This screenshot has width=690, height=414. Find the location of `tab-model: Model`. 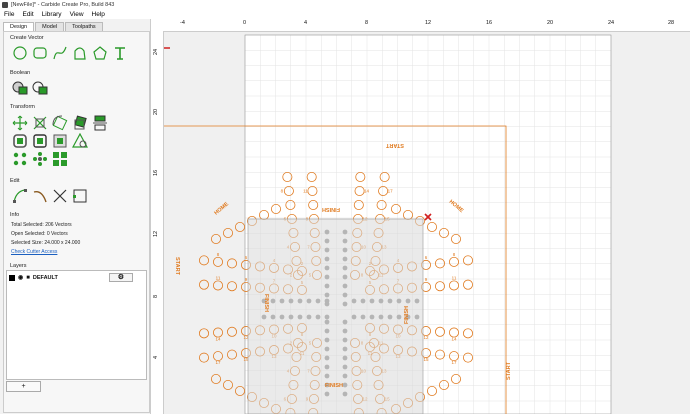

tab-model: Model is located at coordinates (50, 26).